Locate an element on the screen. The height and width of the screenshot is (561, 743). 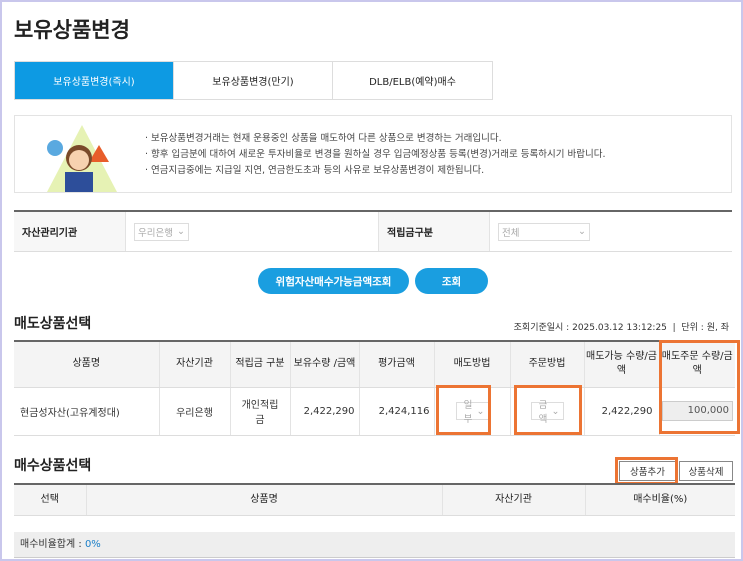
product-name: 현금성자산(고유계정대) is located at coordinates (86, 411).